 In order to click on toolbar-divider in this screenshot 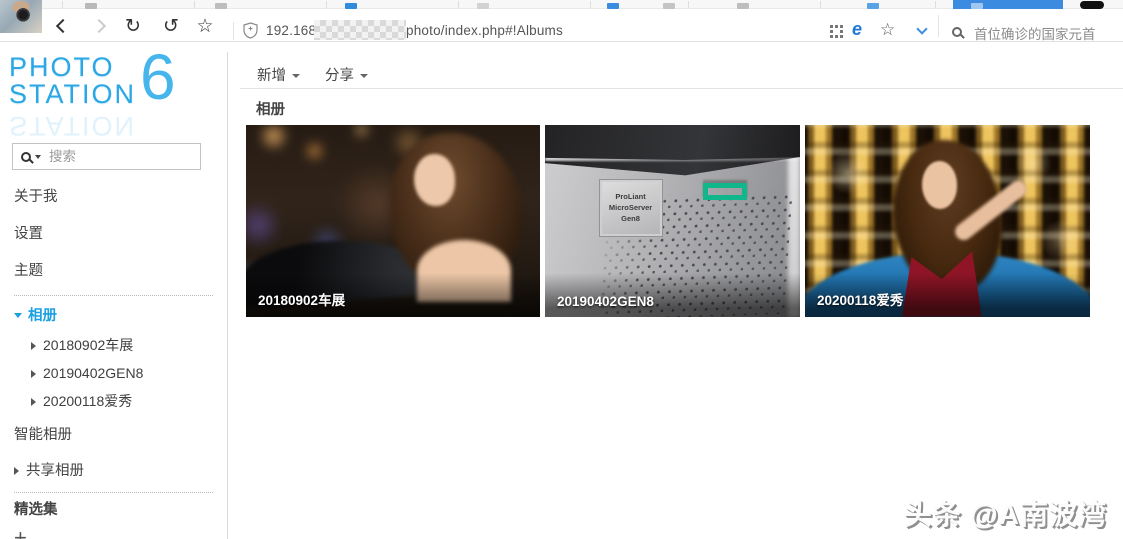, I will do `click(681, 88)`.